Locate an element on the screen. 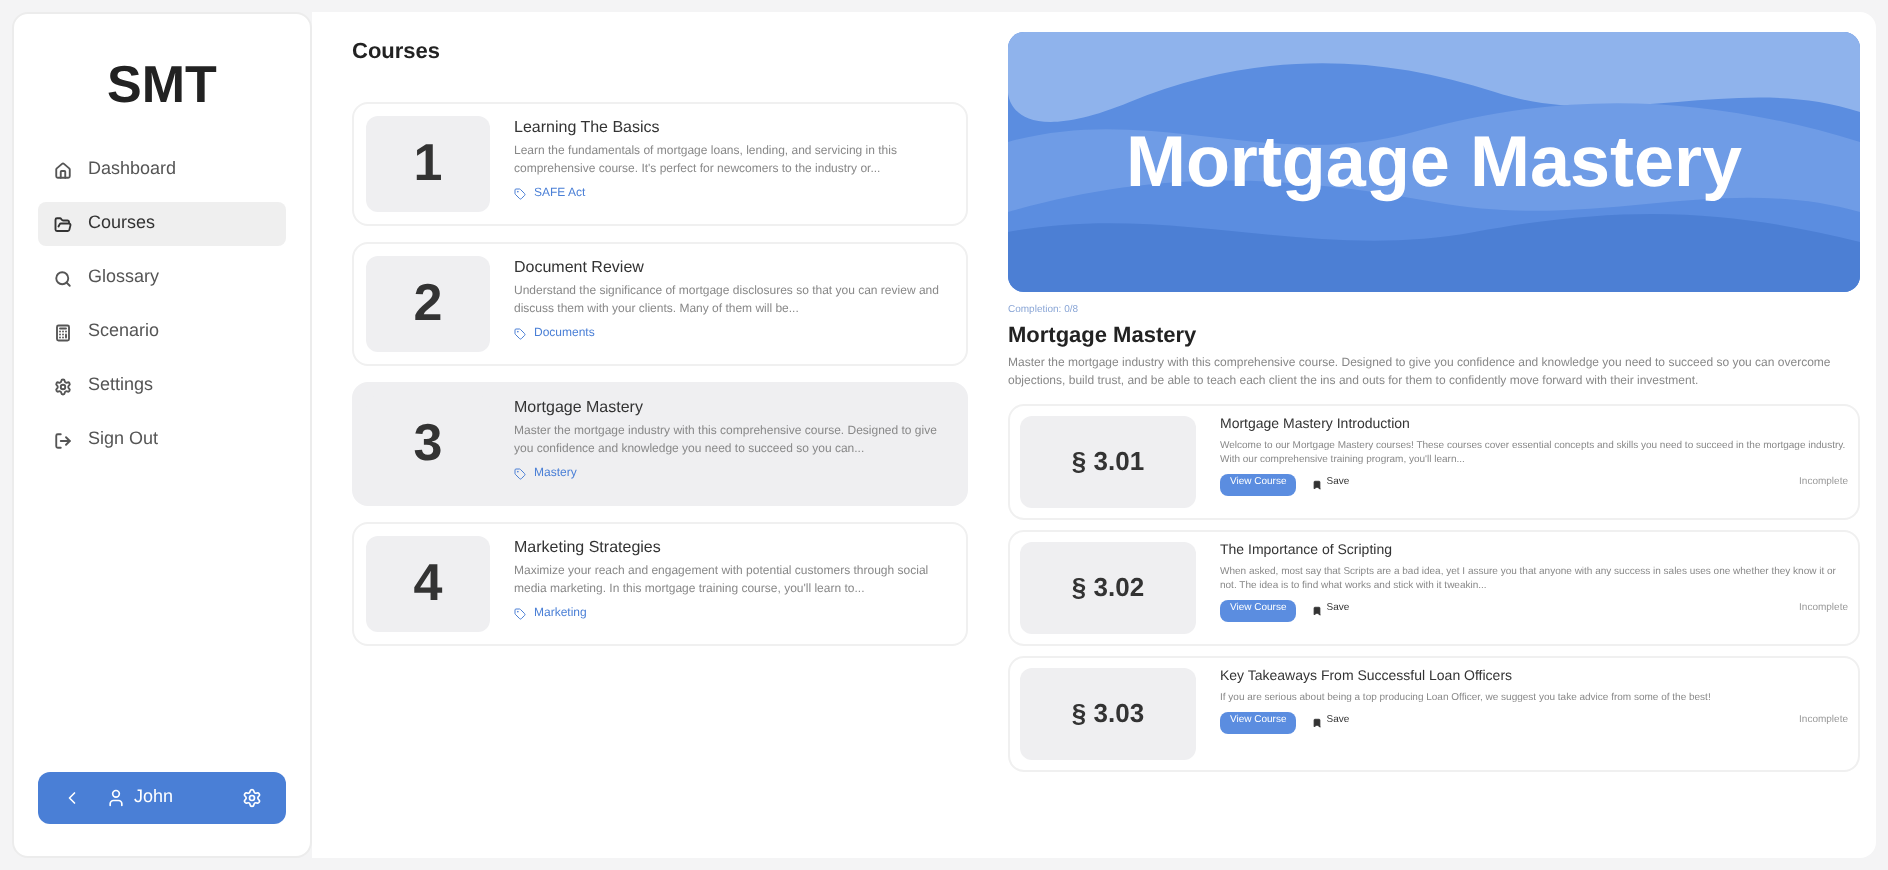  calculator-icon is located at coordinates (63, 332).